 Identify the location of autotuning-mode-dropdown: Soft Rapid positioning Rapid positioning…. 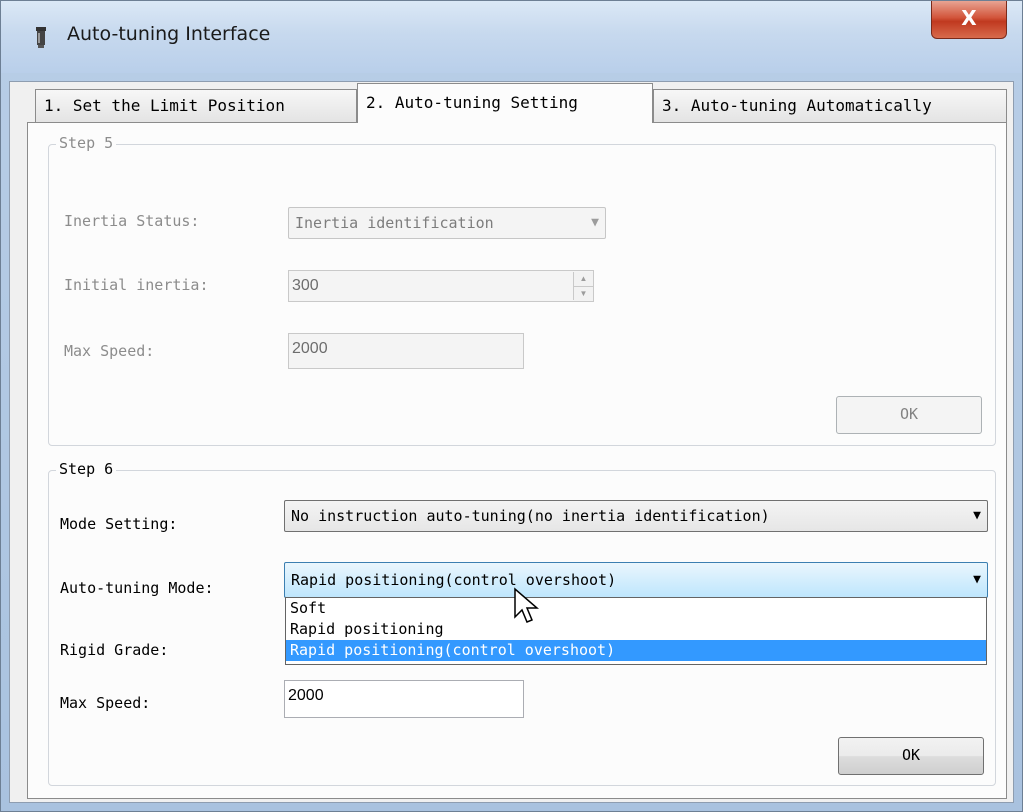
(636, 631).